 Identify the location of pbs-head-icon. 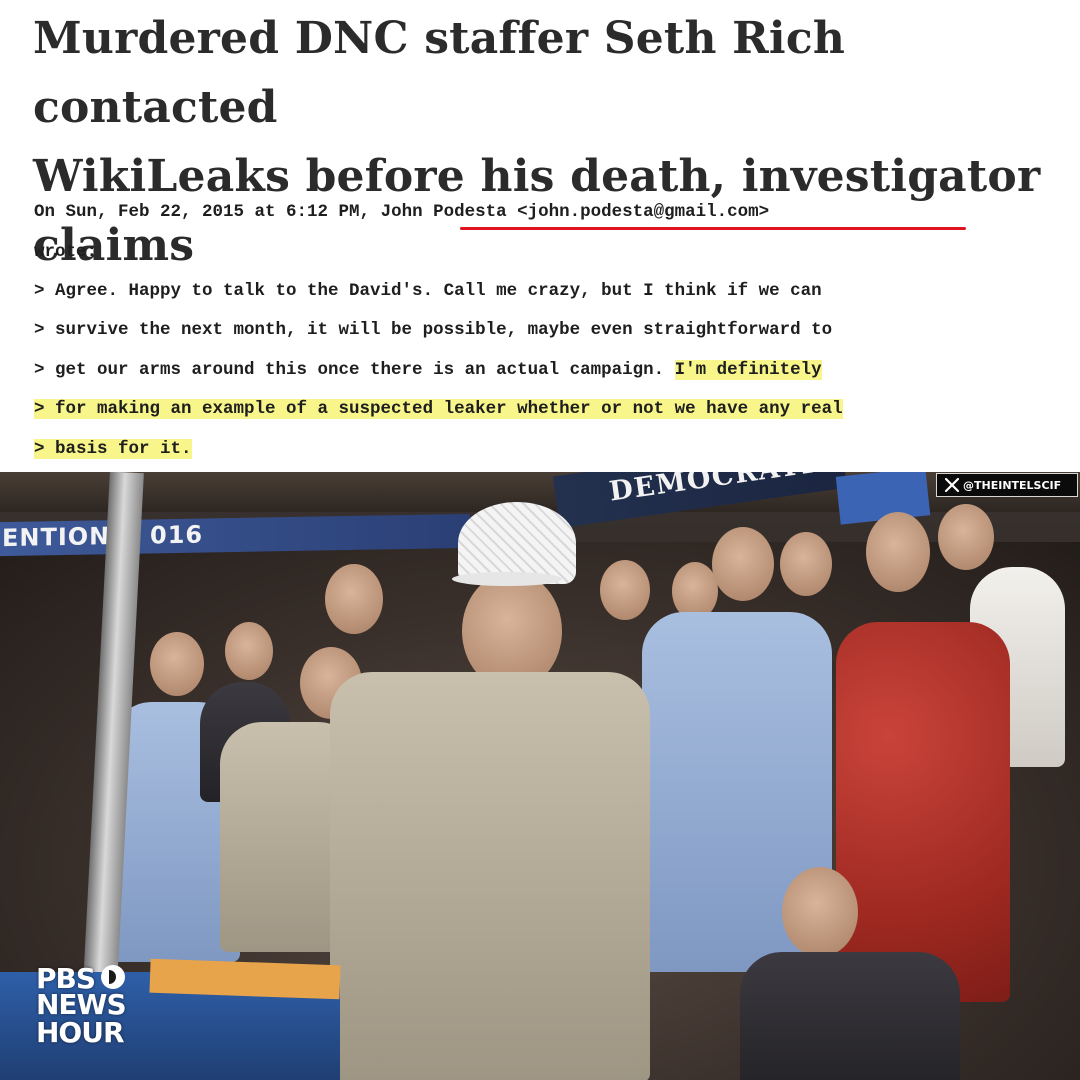
(113, 977).